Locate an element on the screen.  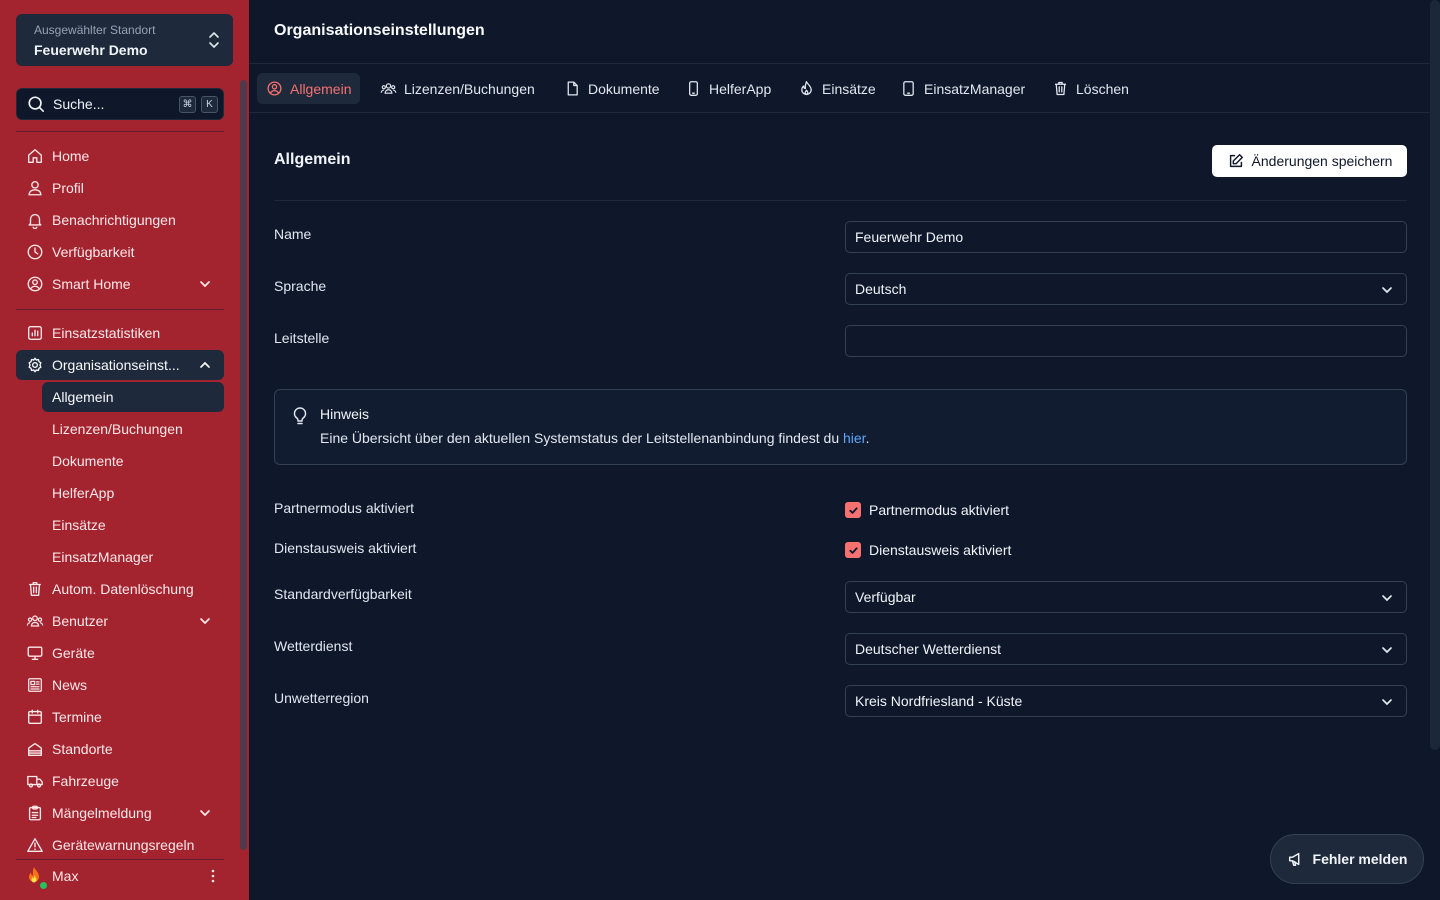
sidebar-item-label: Benachrichtigungen is located at coordinates (114, 220).